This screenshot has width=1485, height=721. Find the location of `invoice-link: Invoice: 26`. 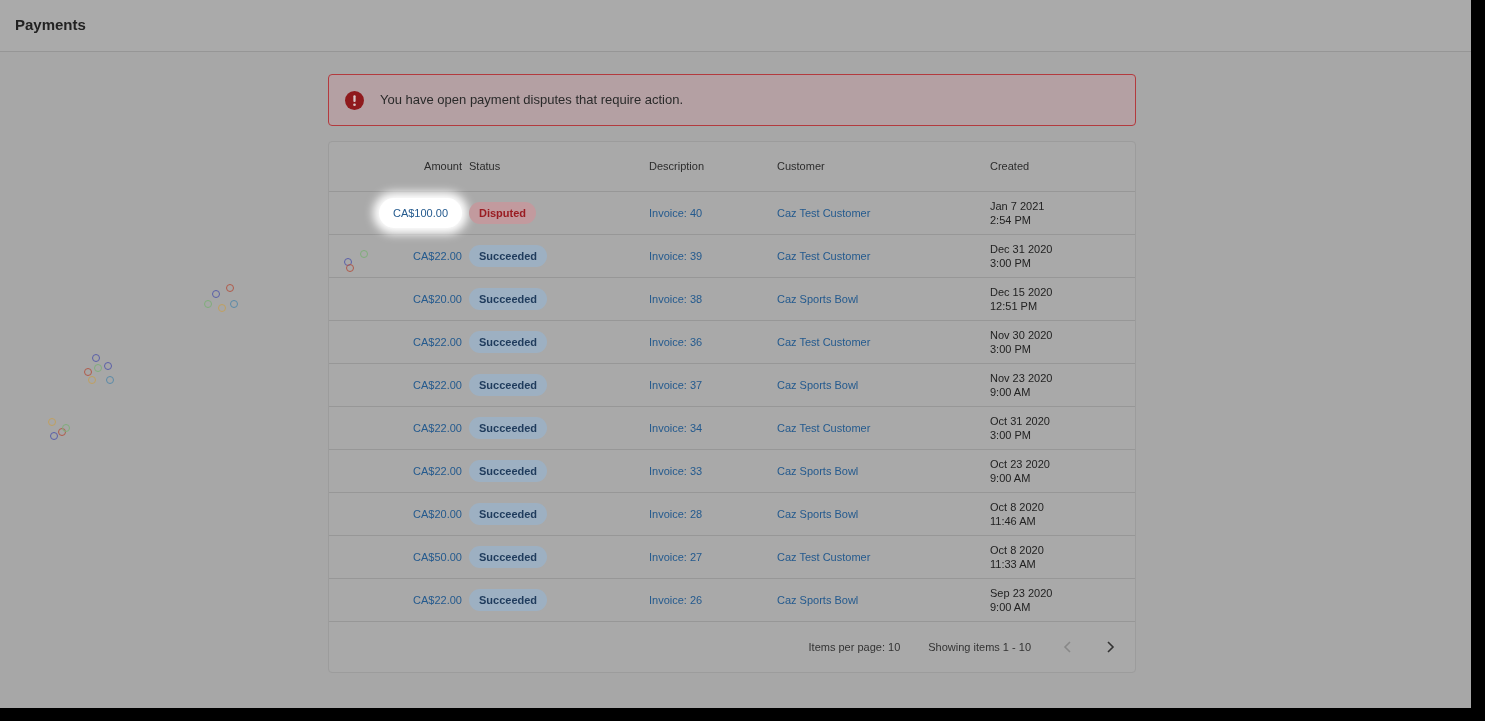

invoice-link: Invoice: 26 is located at coordinates (713, 600).